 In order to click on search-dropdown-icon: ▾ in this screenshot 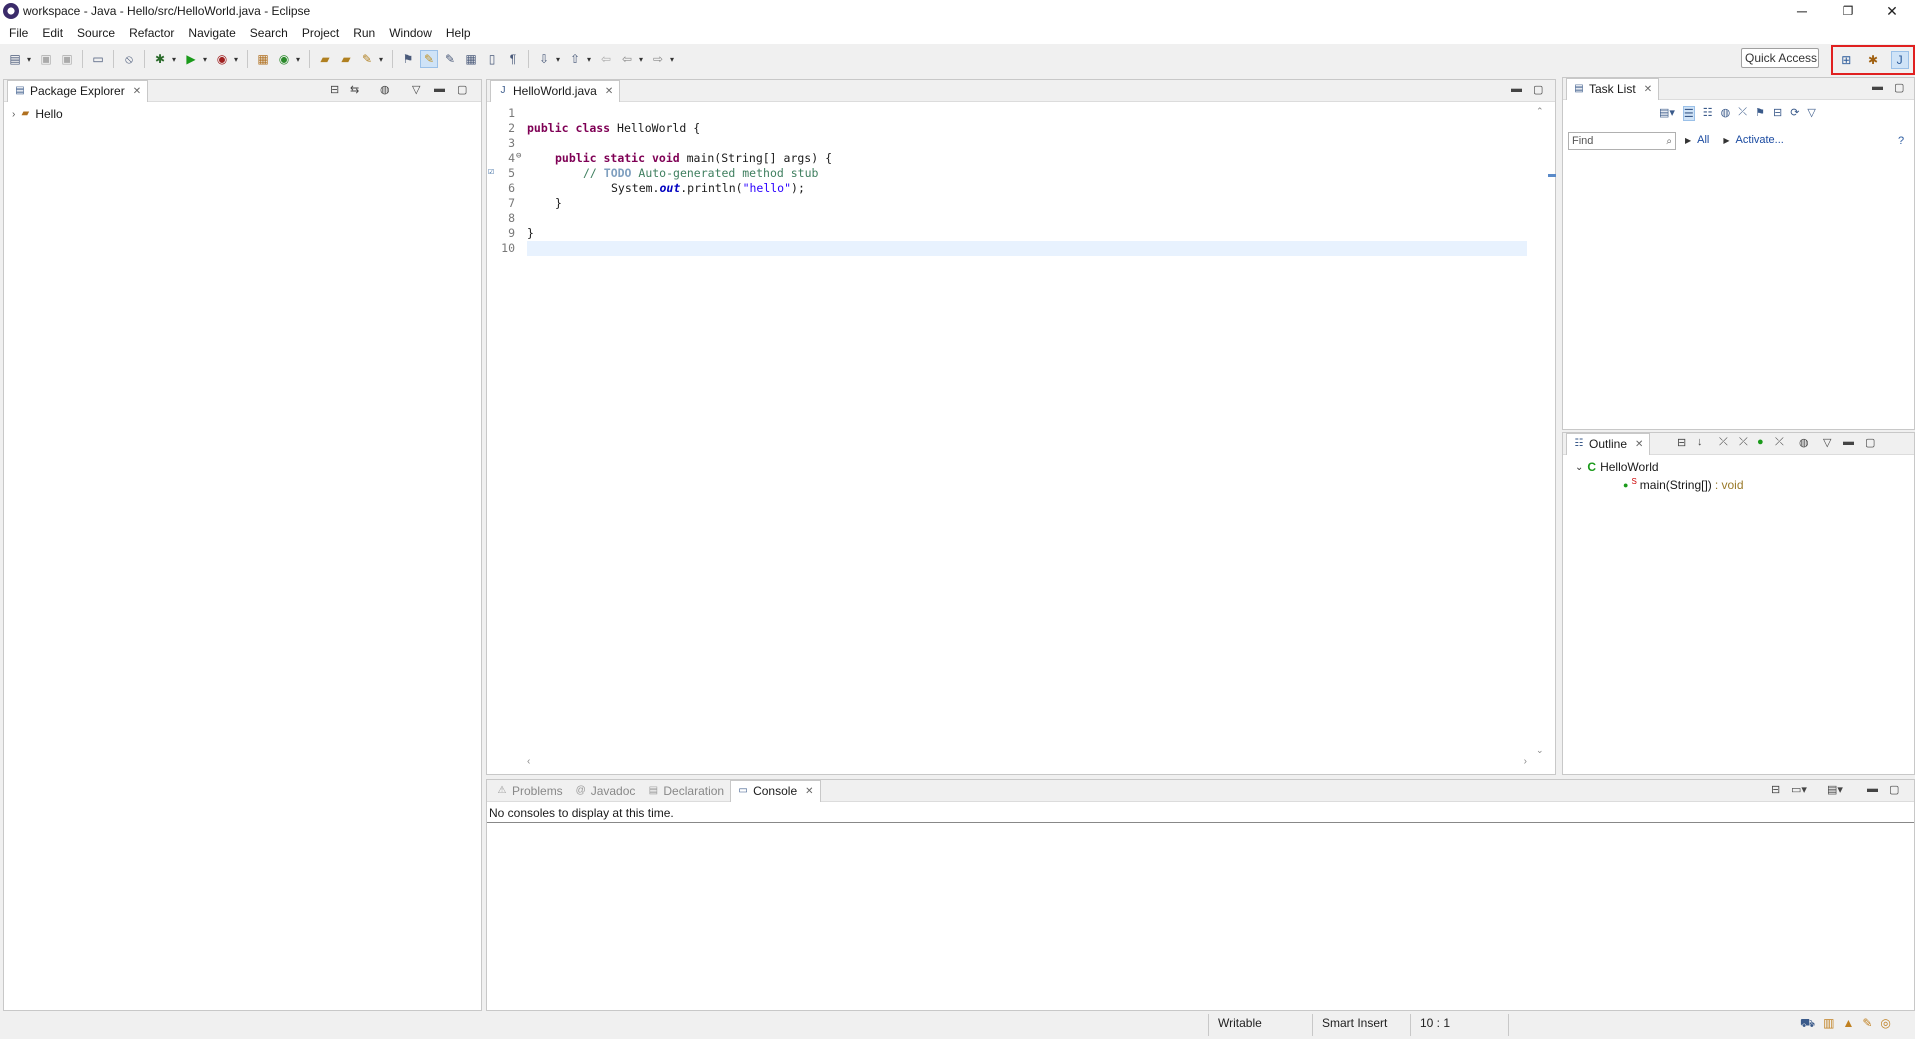, I will do `click(382, 59)`.